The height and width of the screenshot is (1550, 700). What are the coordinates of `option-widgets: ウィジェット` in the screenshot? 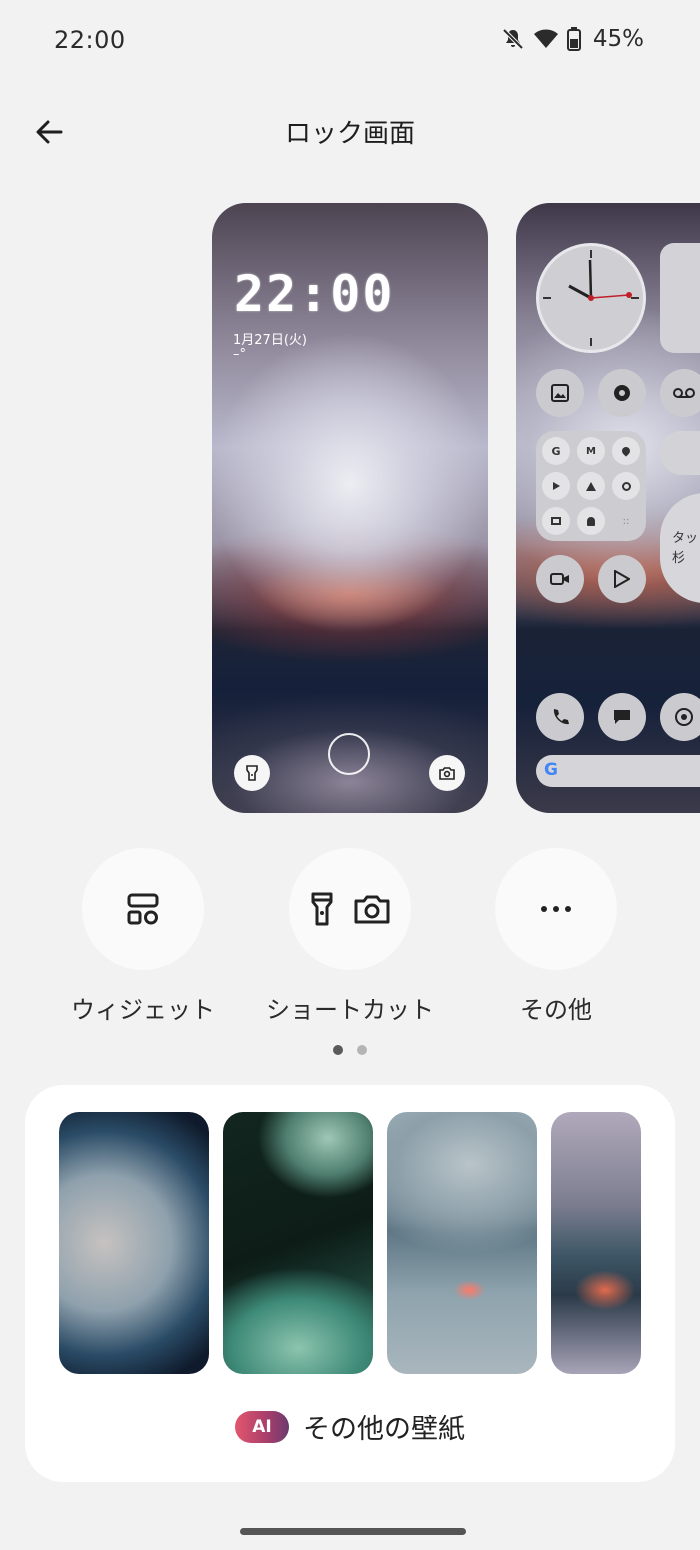 It's located at (143, 936).